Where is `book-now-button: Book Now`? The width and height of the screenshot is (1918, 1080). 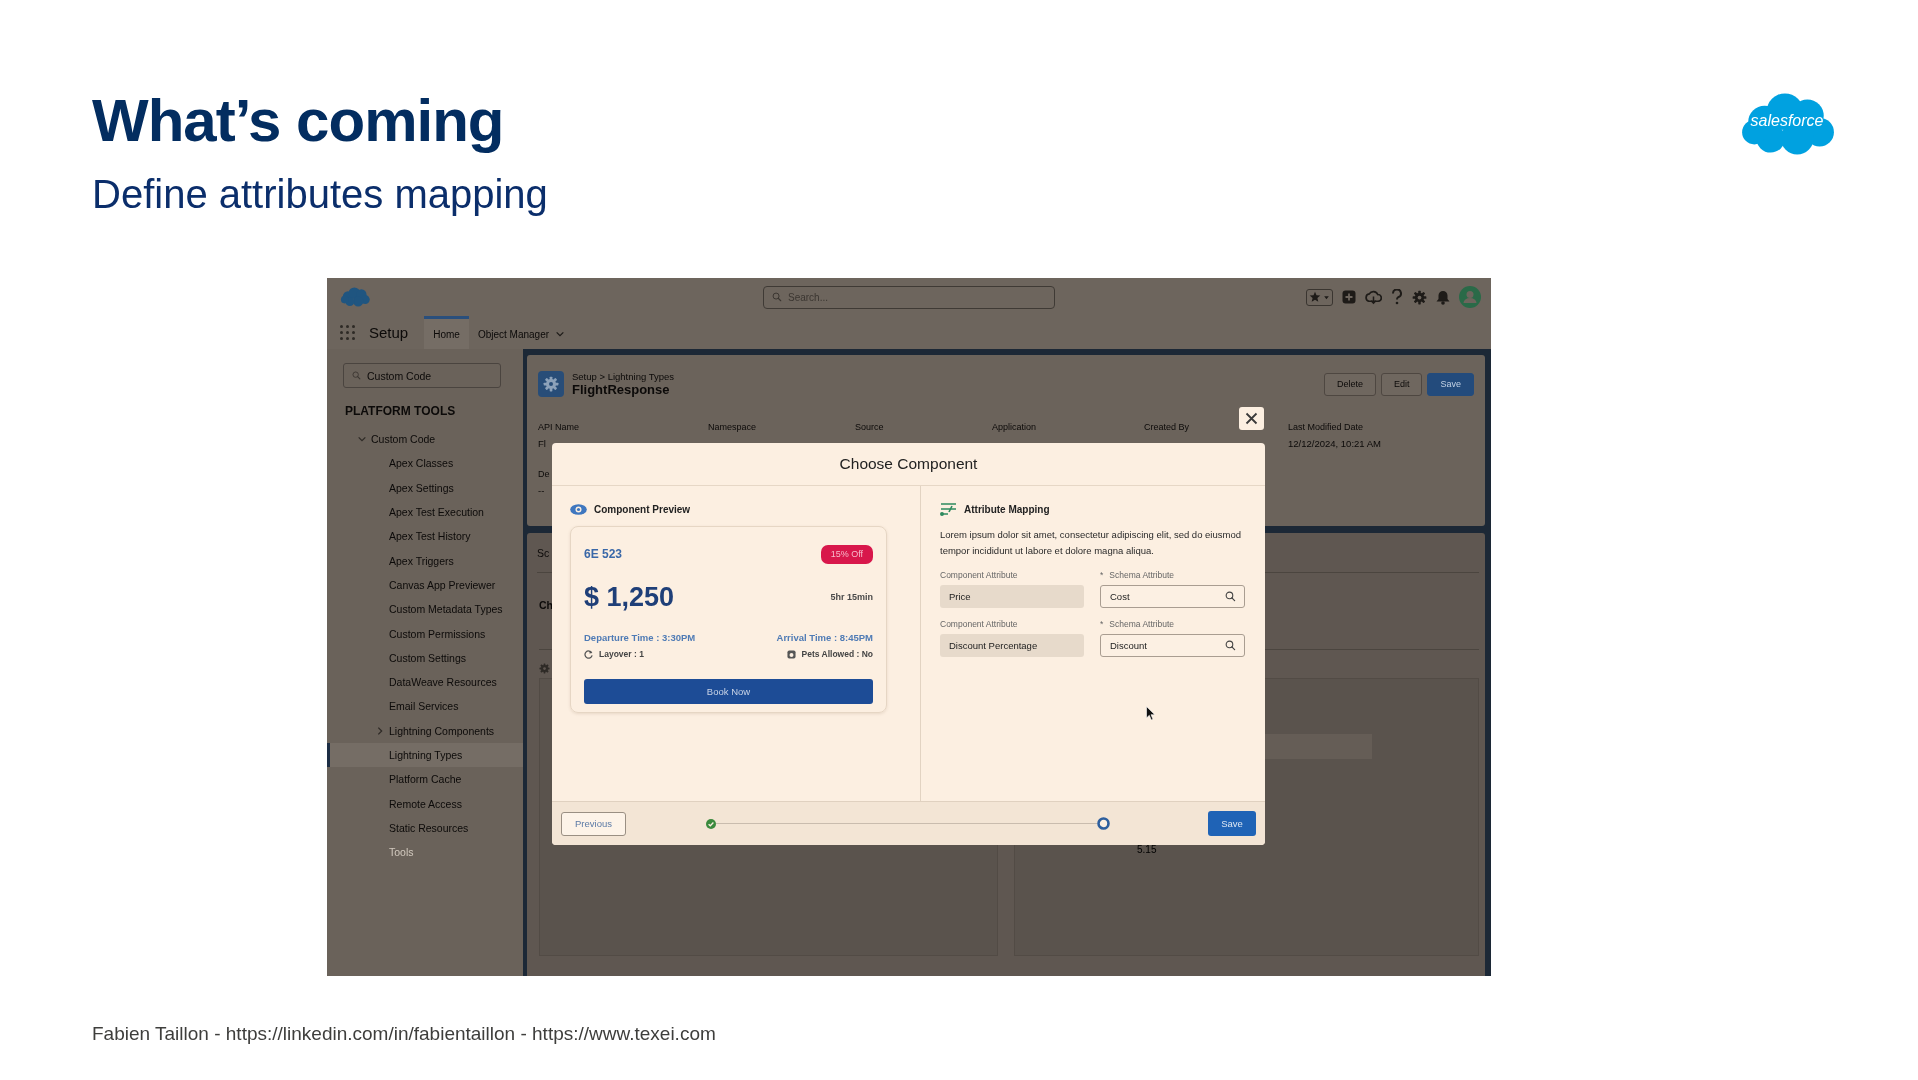 book-now-button: Book Now is located at coordinates (728, 691).